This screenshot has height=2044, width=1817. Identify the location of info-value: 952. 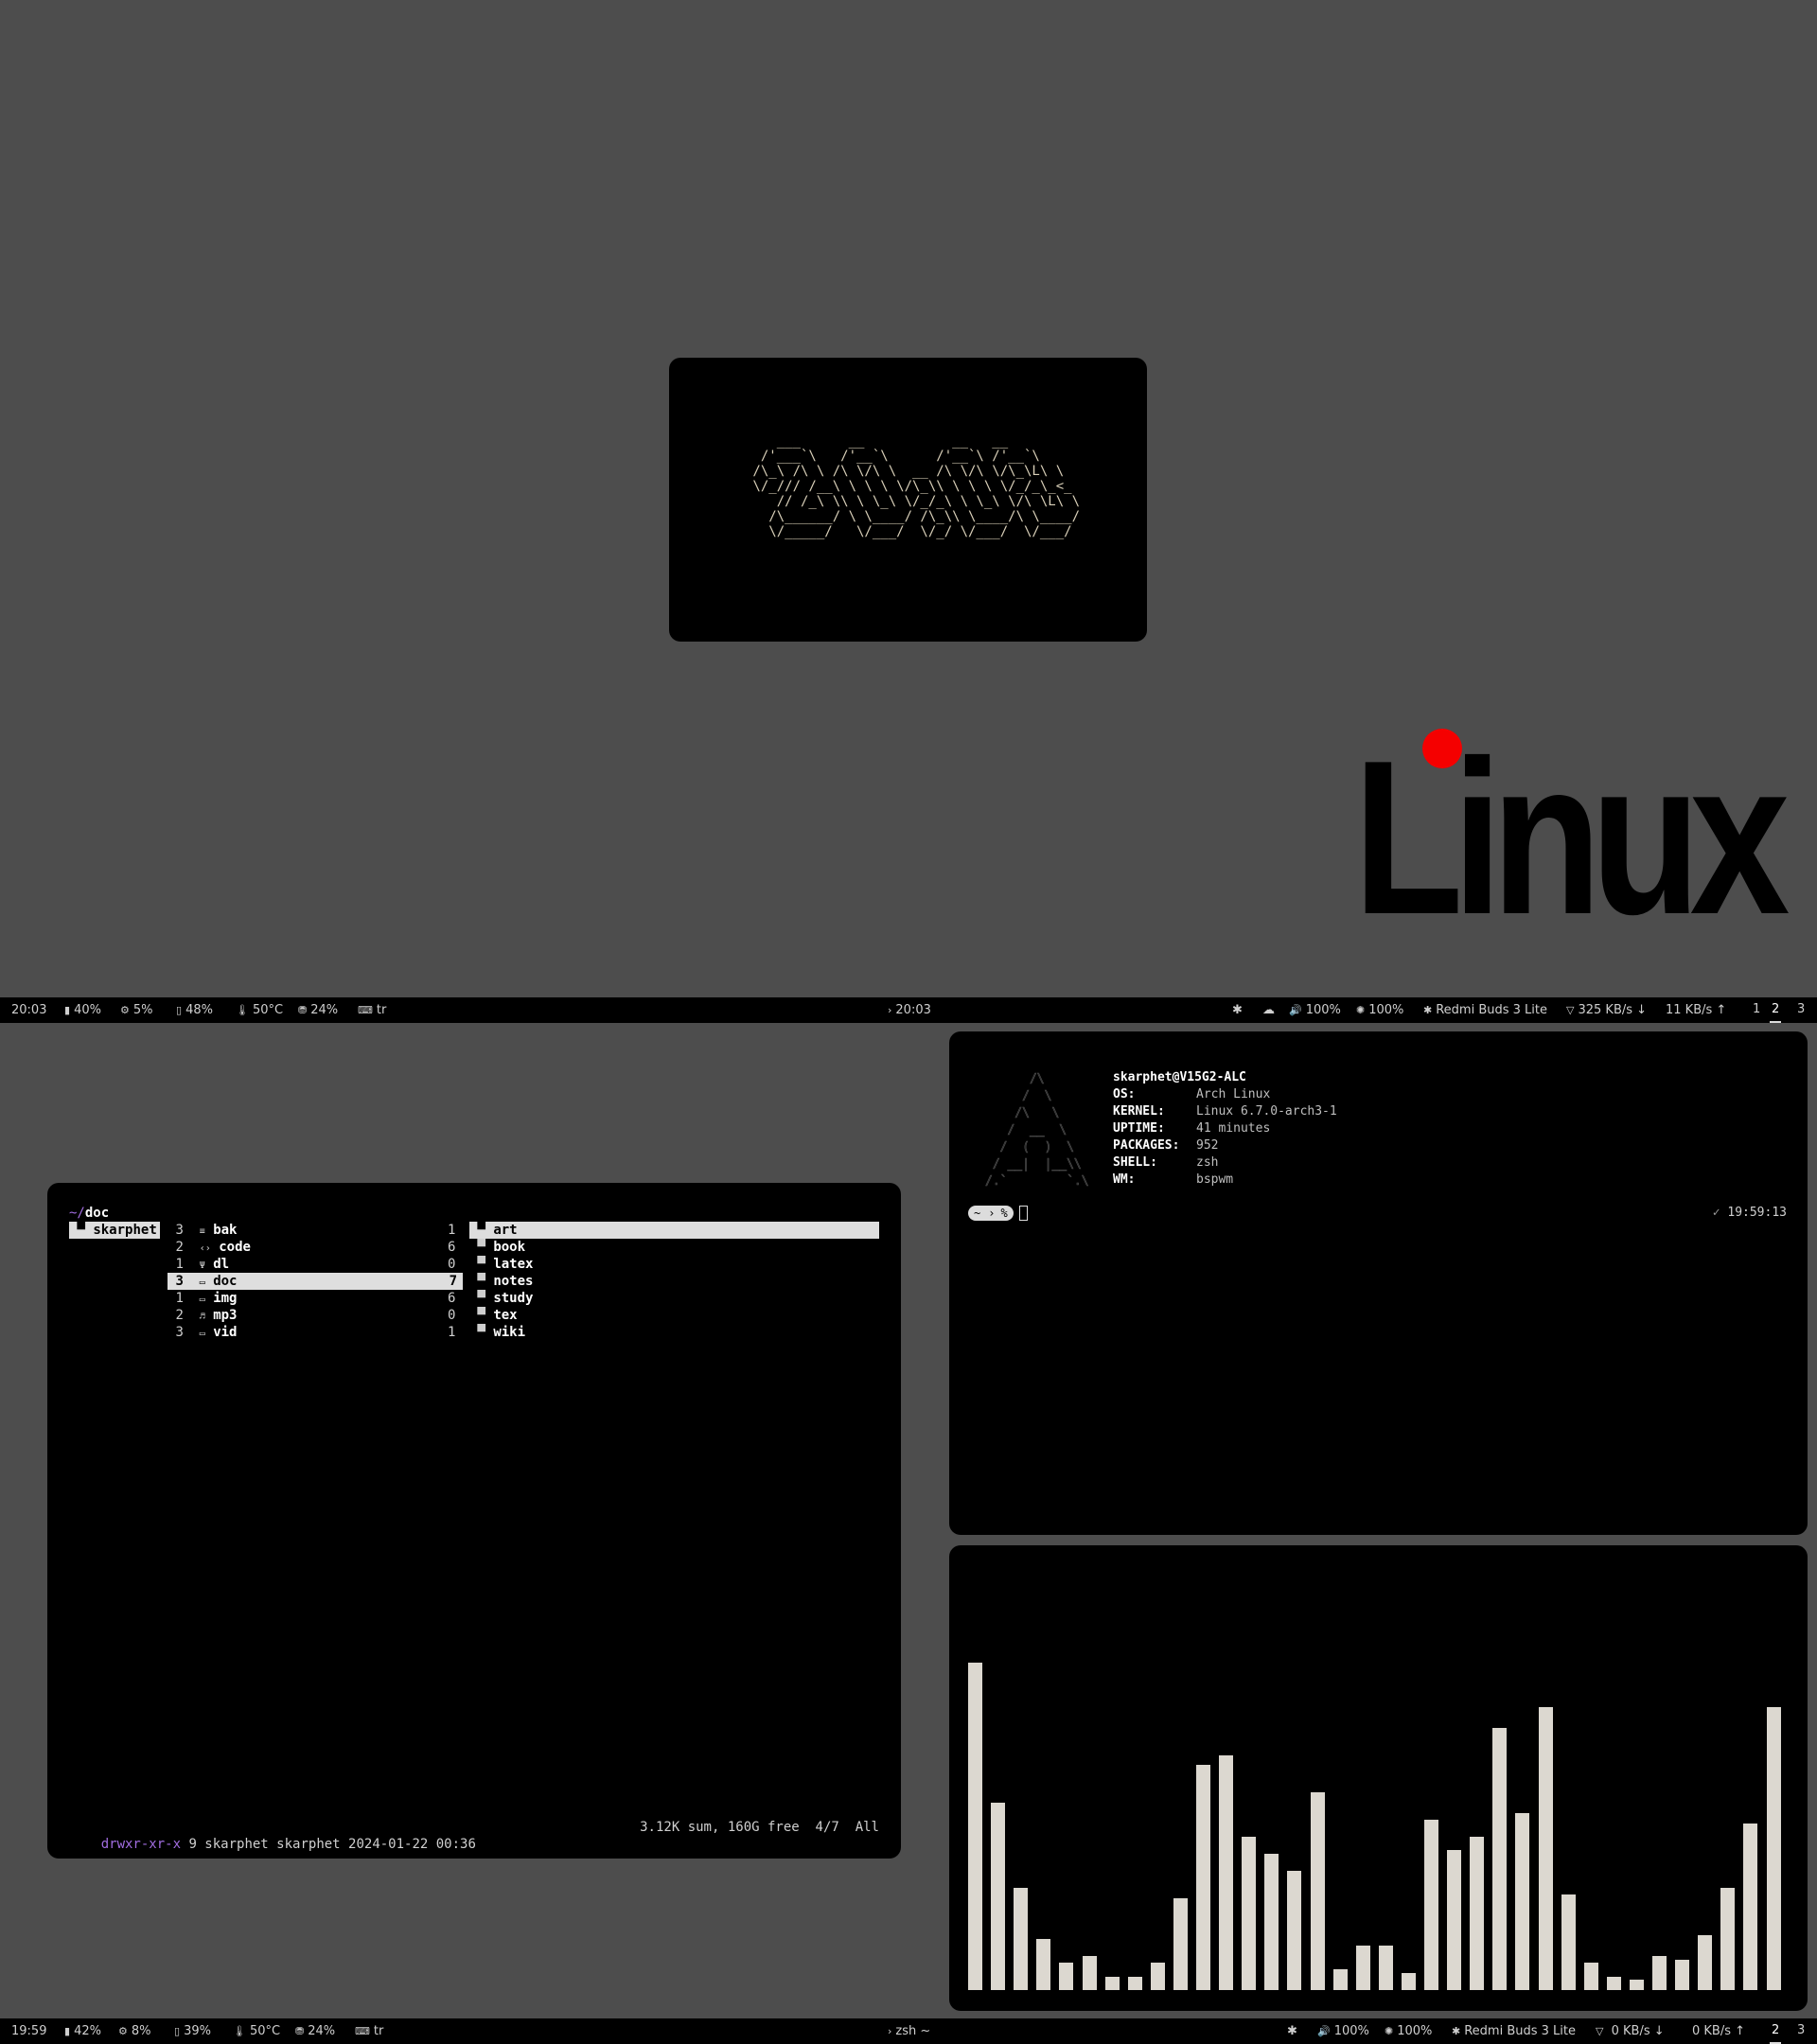
(1208, 1145).